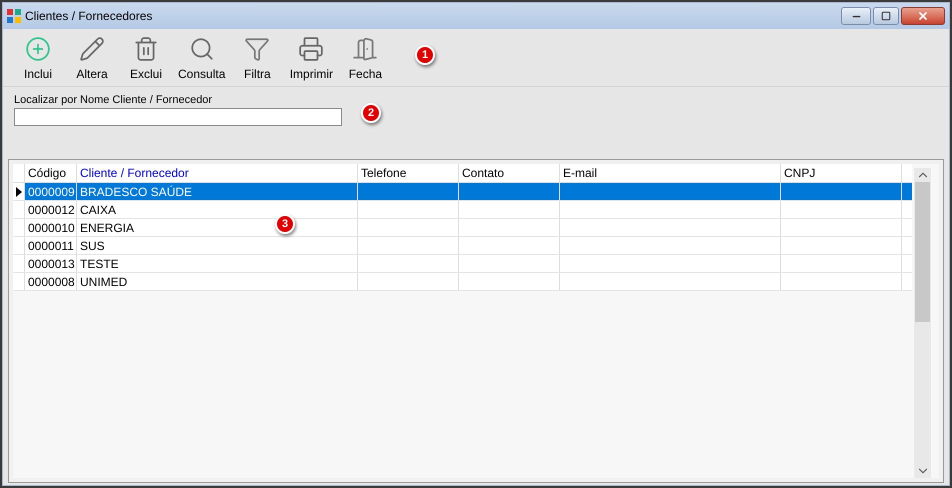  I want to click on printer-icon, so click(311, 49).